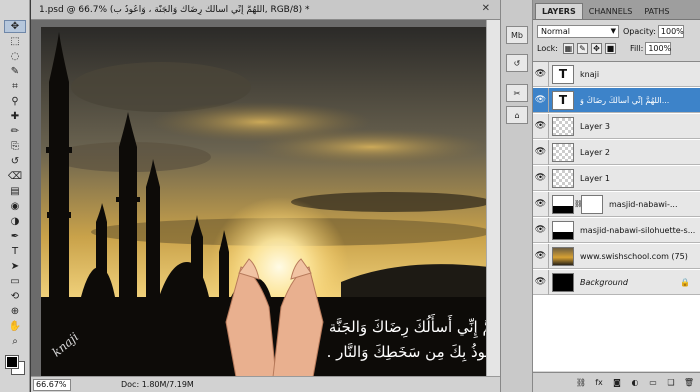  I want to click on opacity-label: Opacity:, so click(639, 31).